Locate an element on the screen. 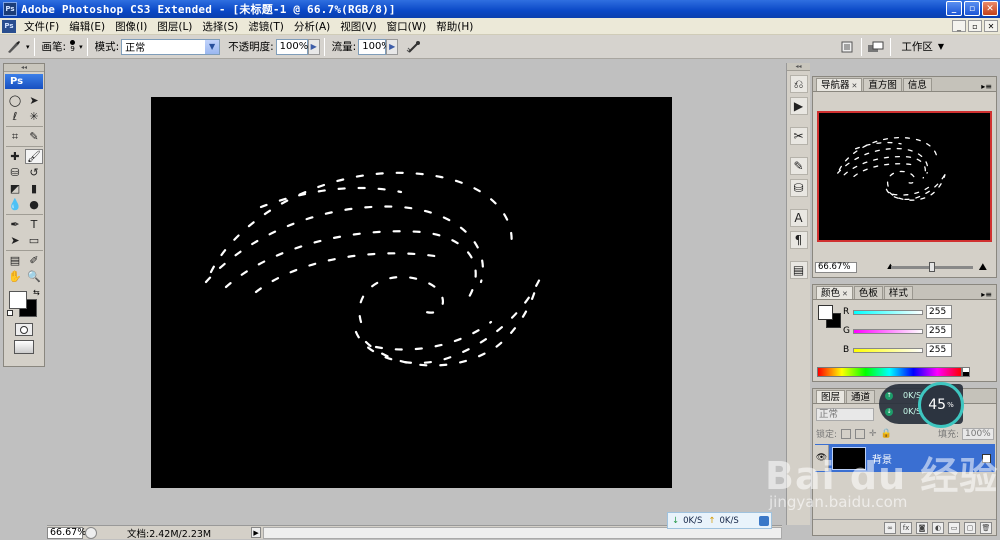 The image size is (1000, 540). green-value: 255 is located at coordinates (939, 331).